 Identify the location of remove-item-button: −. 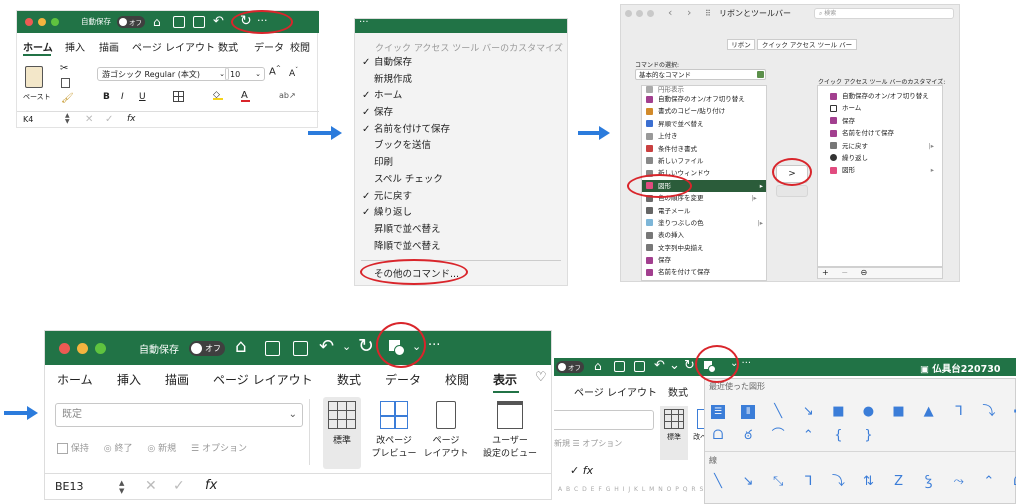
(844, 272).